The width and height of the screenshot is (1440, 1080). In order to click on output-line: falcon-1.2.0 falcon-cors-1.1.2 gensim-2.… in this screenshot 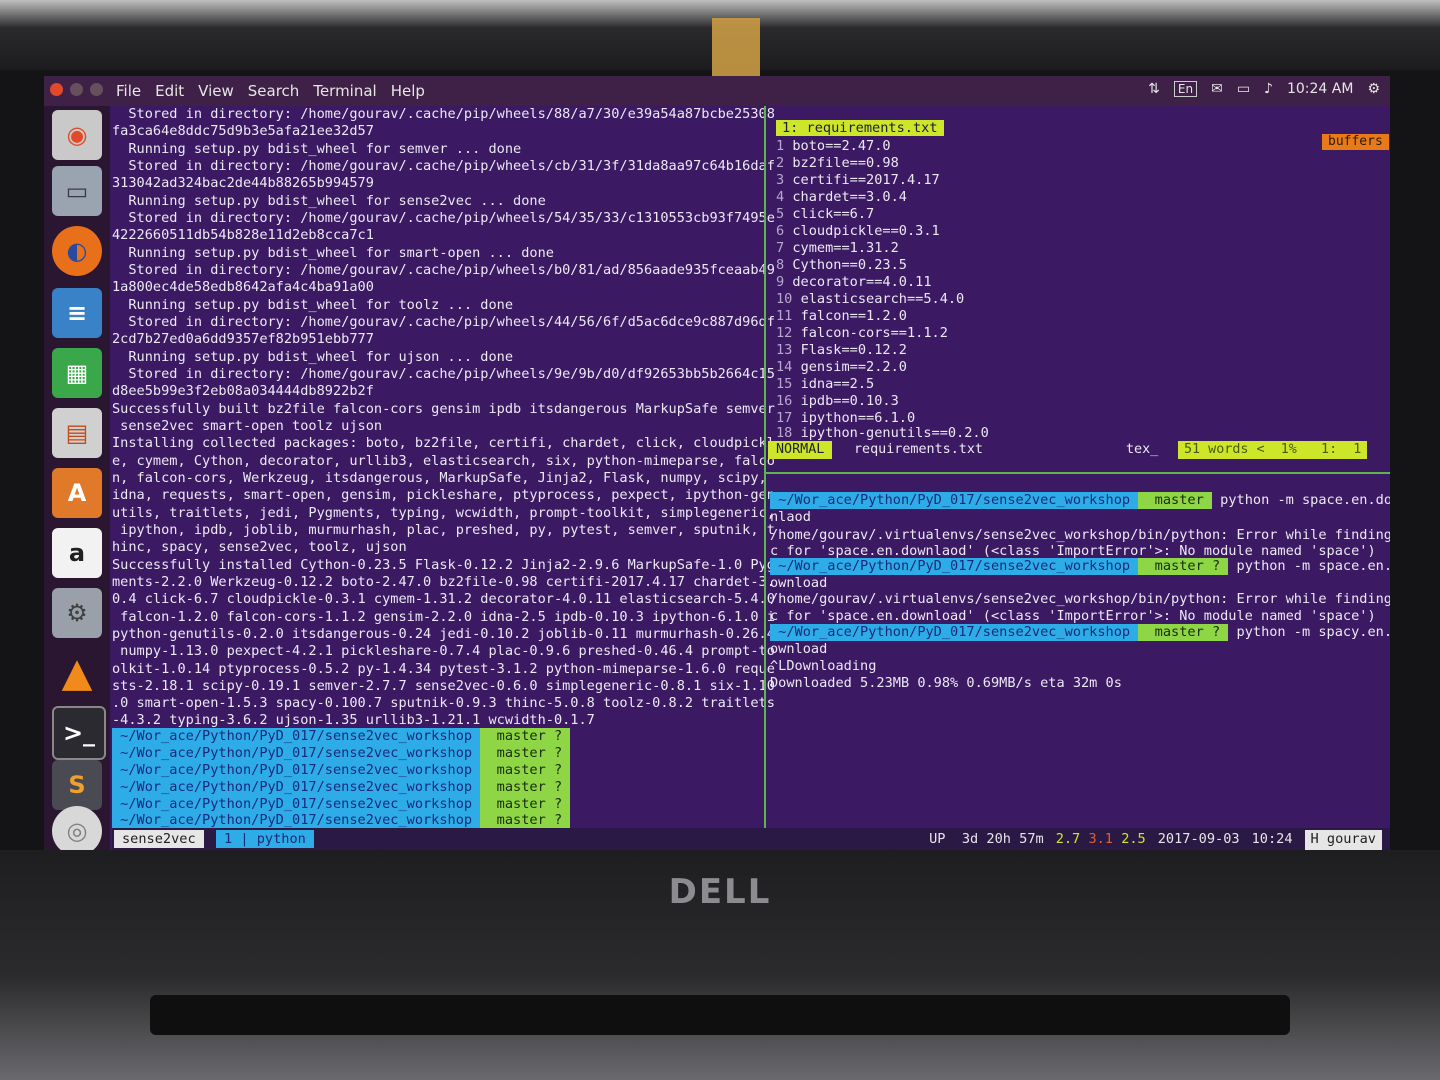, I will do `click(443, 617)`.